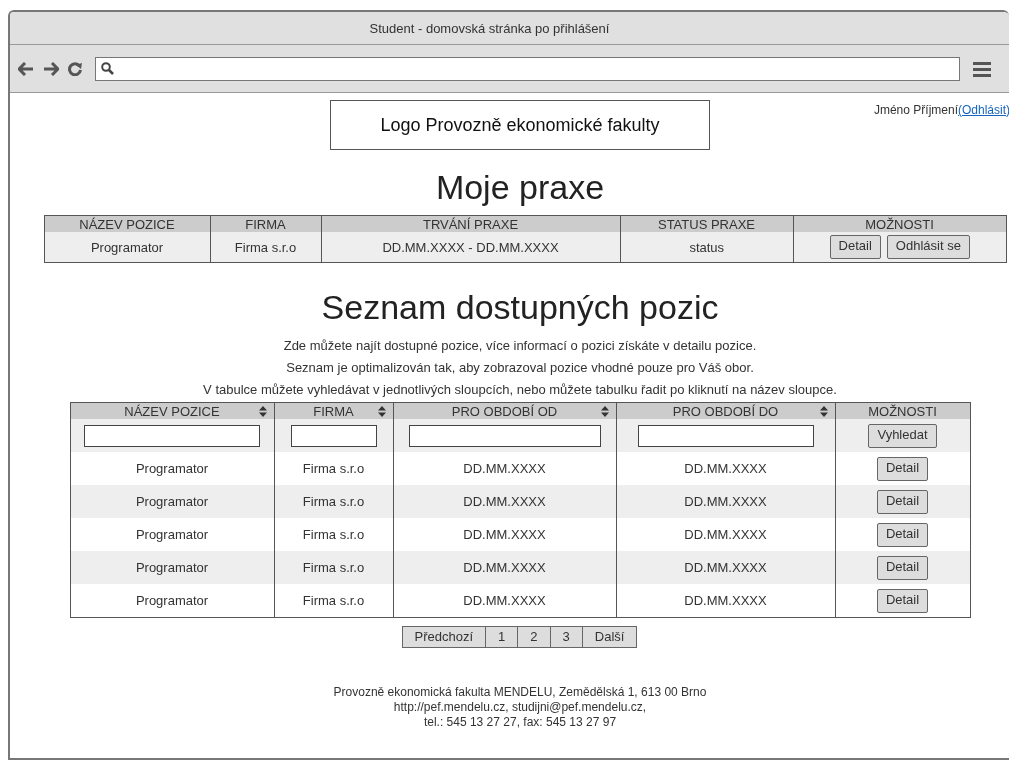  What do you see at coordinates (489, 28) in the screenshot?
I see `window-title: Student - domovská stránka po přihlášení` at bounding box center [489, 28].